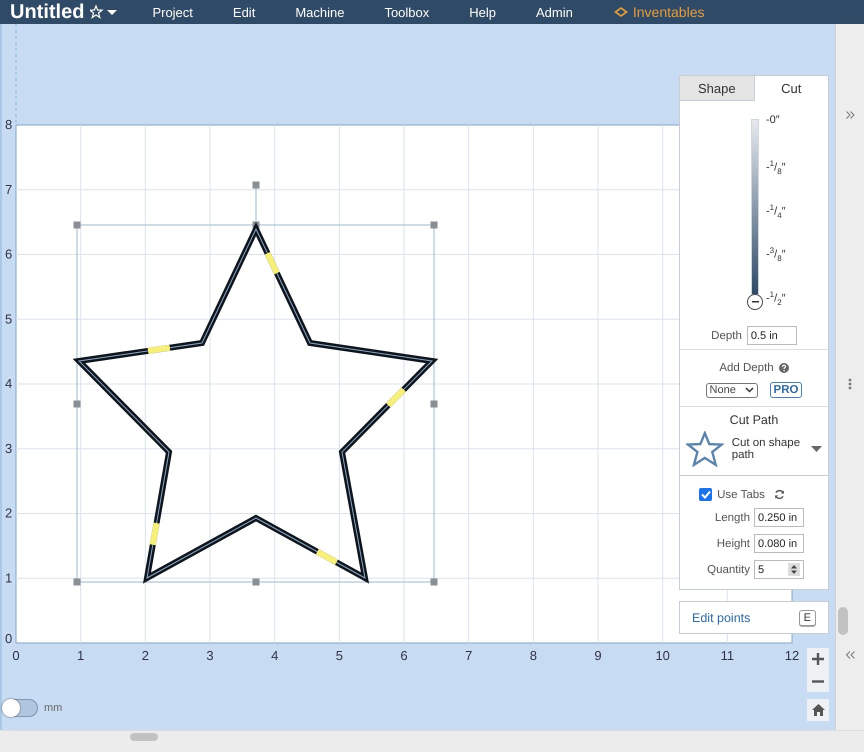  What do you see at coordinates (746, 368) in the screenshot?
I see `add-depth-label: Add Depth` at bounding box center [746, 368].